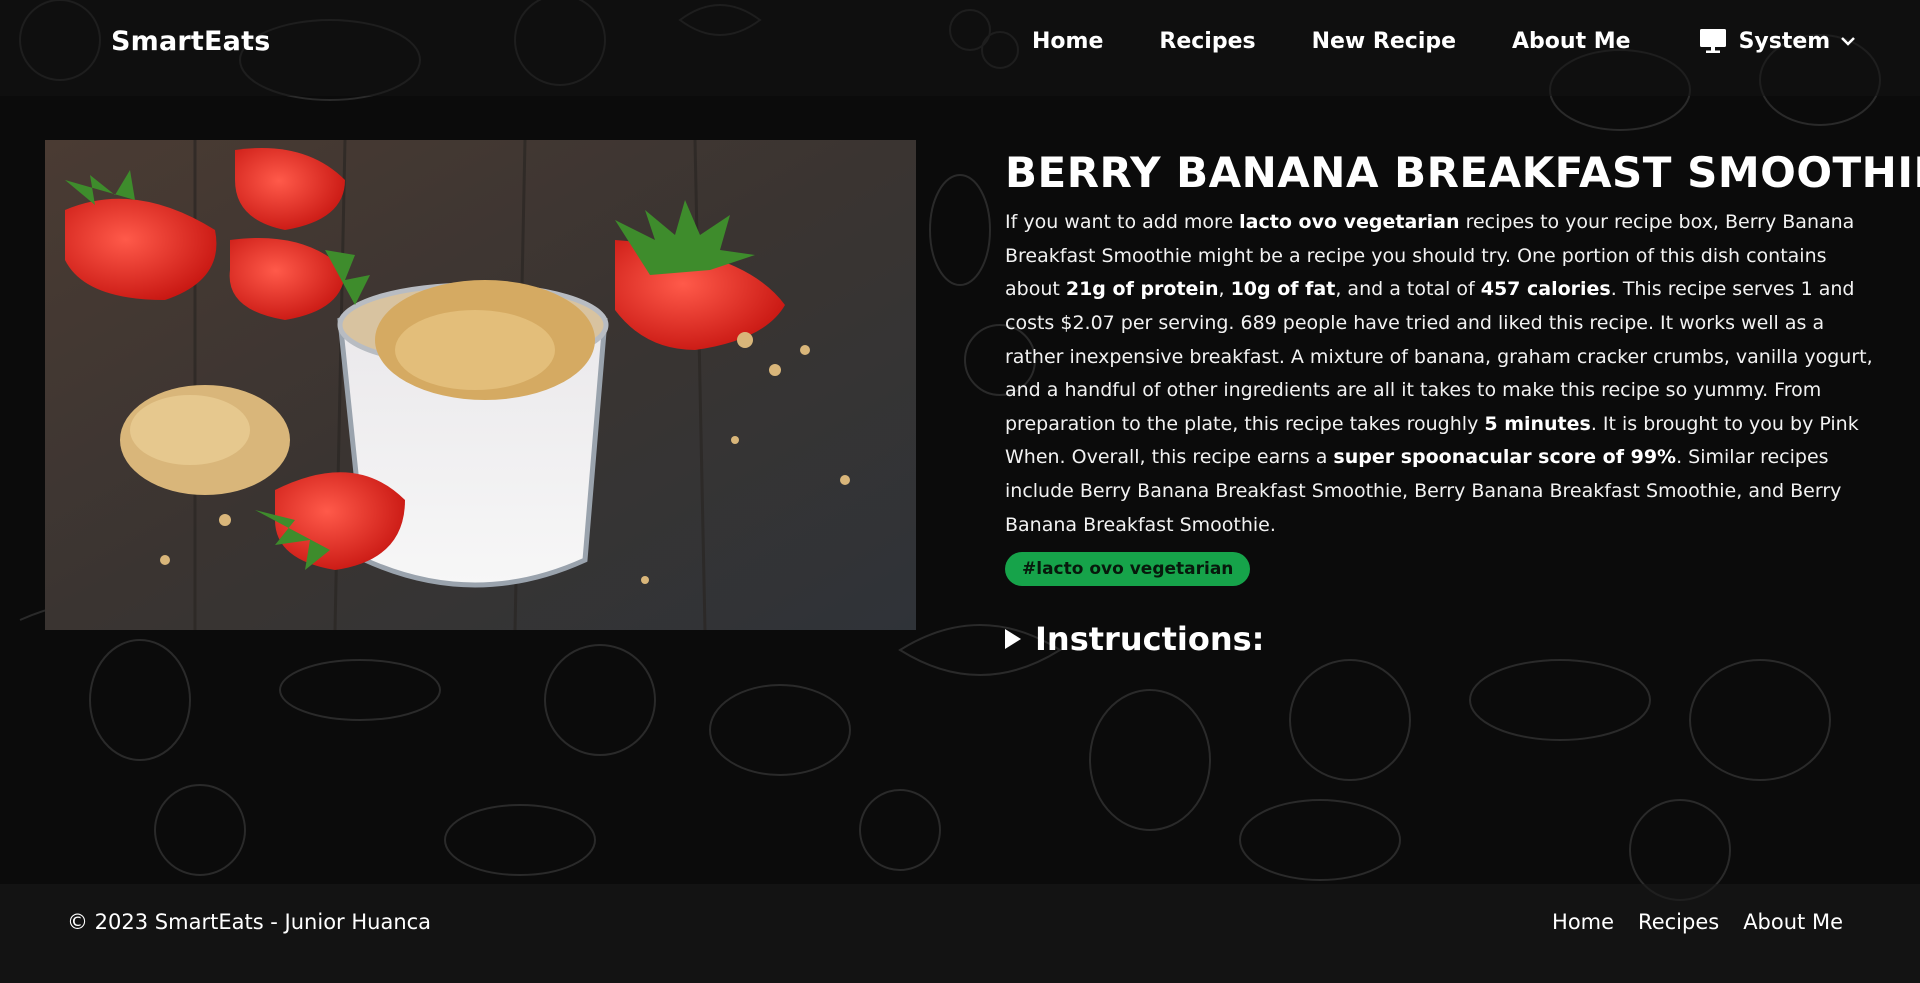 The width and height of the screenshot is (1920, 983). What do you see at coordinates (1545, 289) in the screenshot?
I see `summary-calories: 457 calories` at bounding box center [1545, 289].